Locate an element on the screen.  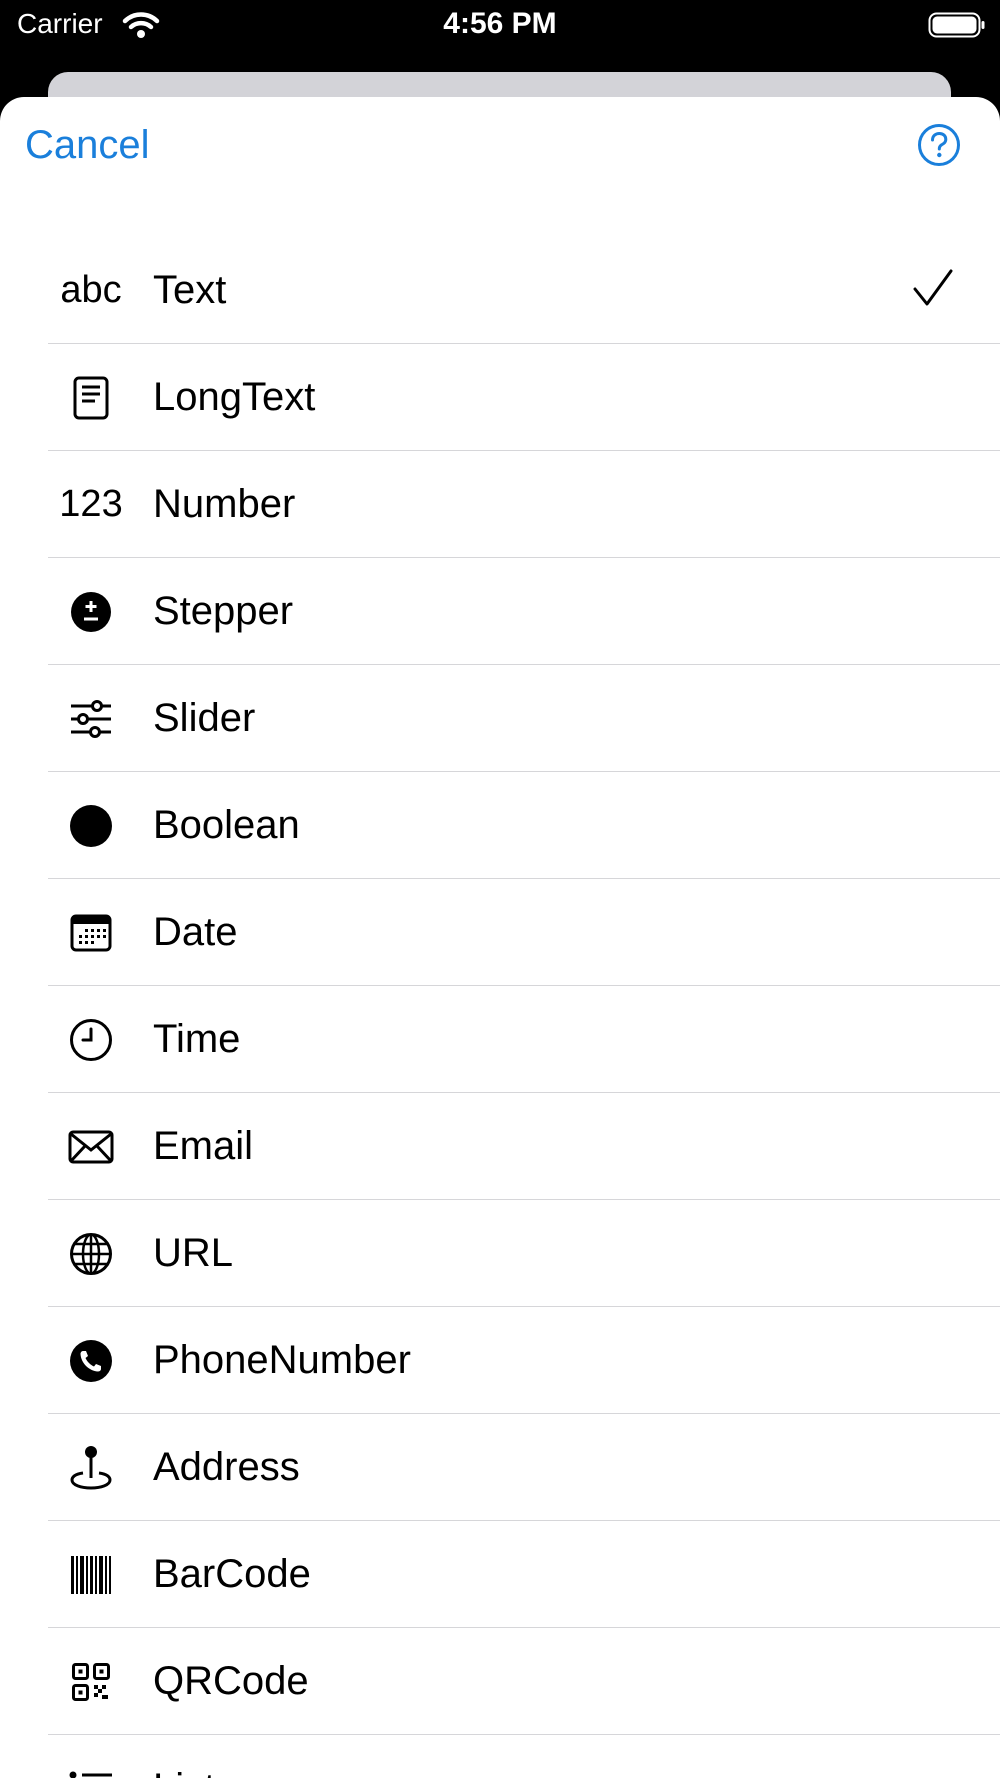
list-item-address: Address is located at coordinates (500, 1467).